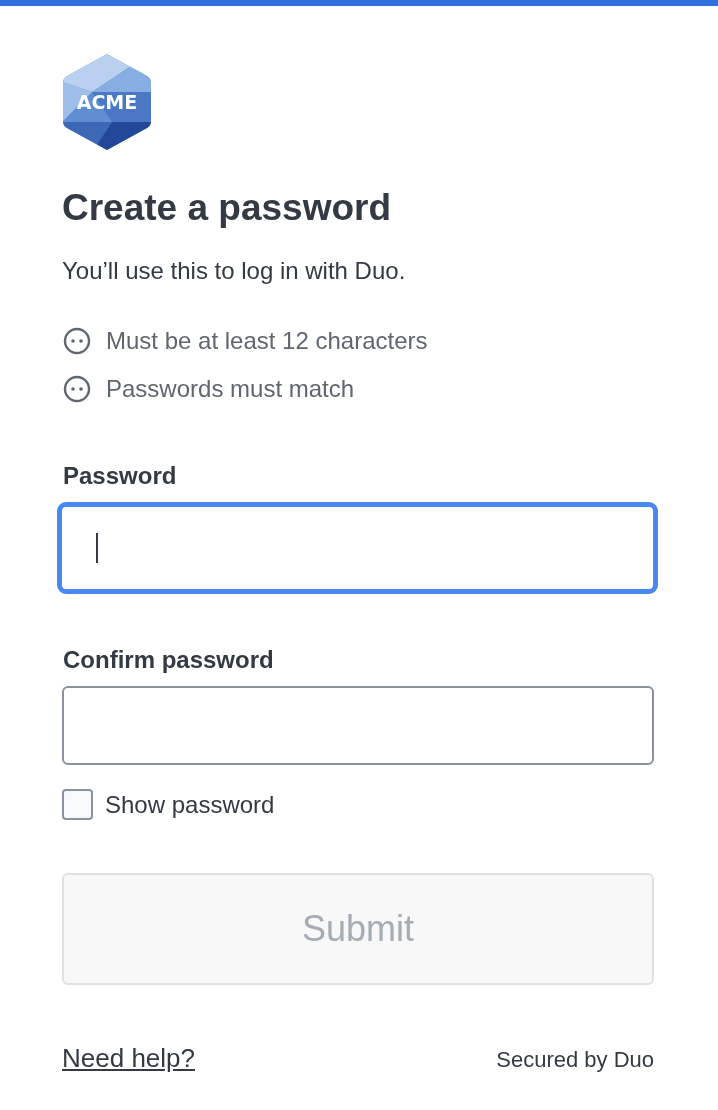  I want to click on checkbox, so click(77, 804).